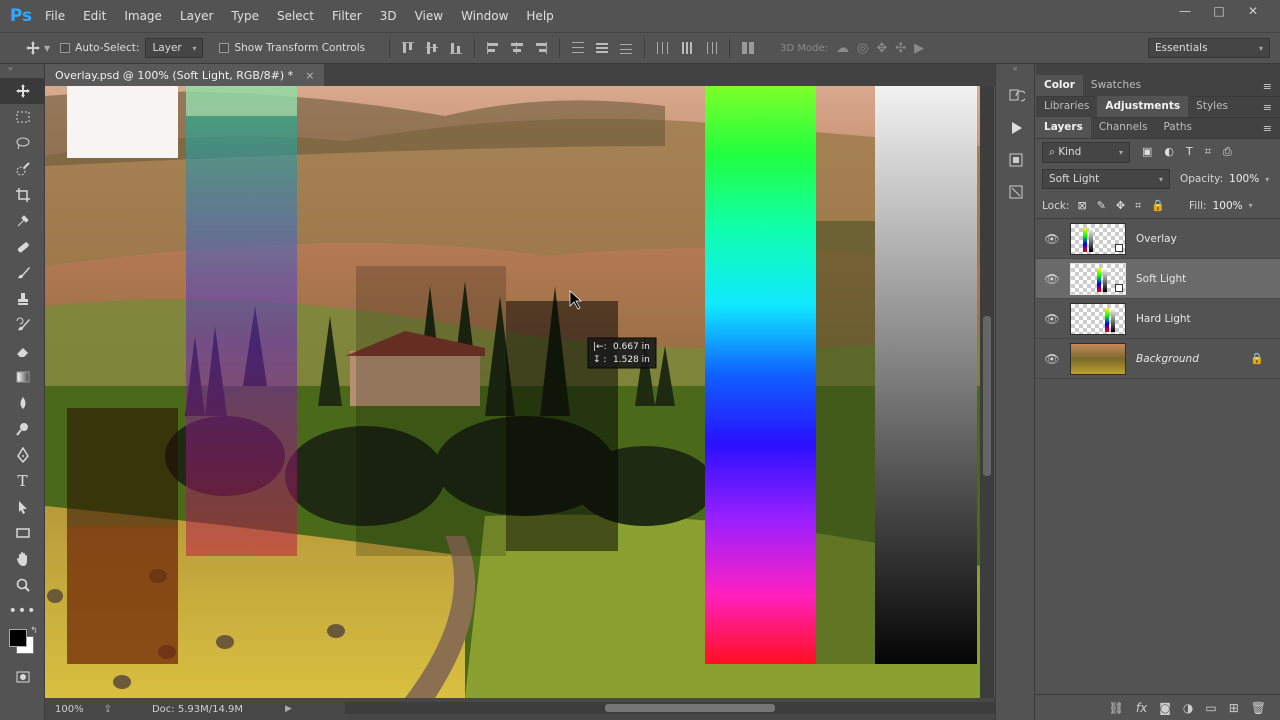  Describe the element at coordinates (432, 48) in the screenshot. I see `align-vcenter-icon` at that location.